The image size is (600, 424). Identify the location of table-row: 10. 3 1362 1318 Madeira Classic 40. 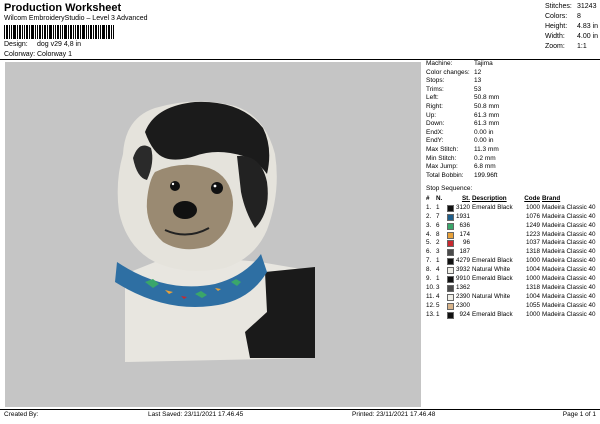
(512, 288).